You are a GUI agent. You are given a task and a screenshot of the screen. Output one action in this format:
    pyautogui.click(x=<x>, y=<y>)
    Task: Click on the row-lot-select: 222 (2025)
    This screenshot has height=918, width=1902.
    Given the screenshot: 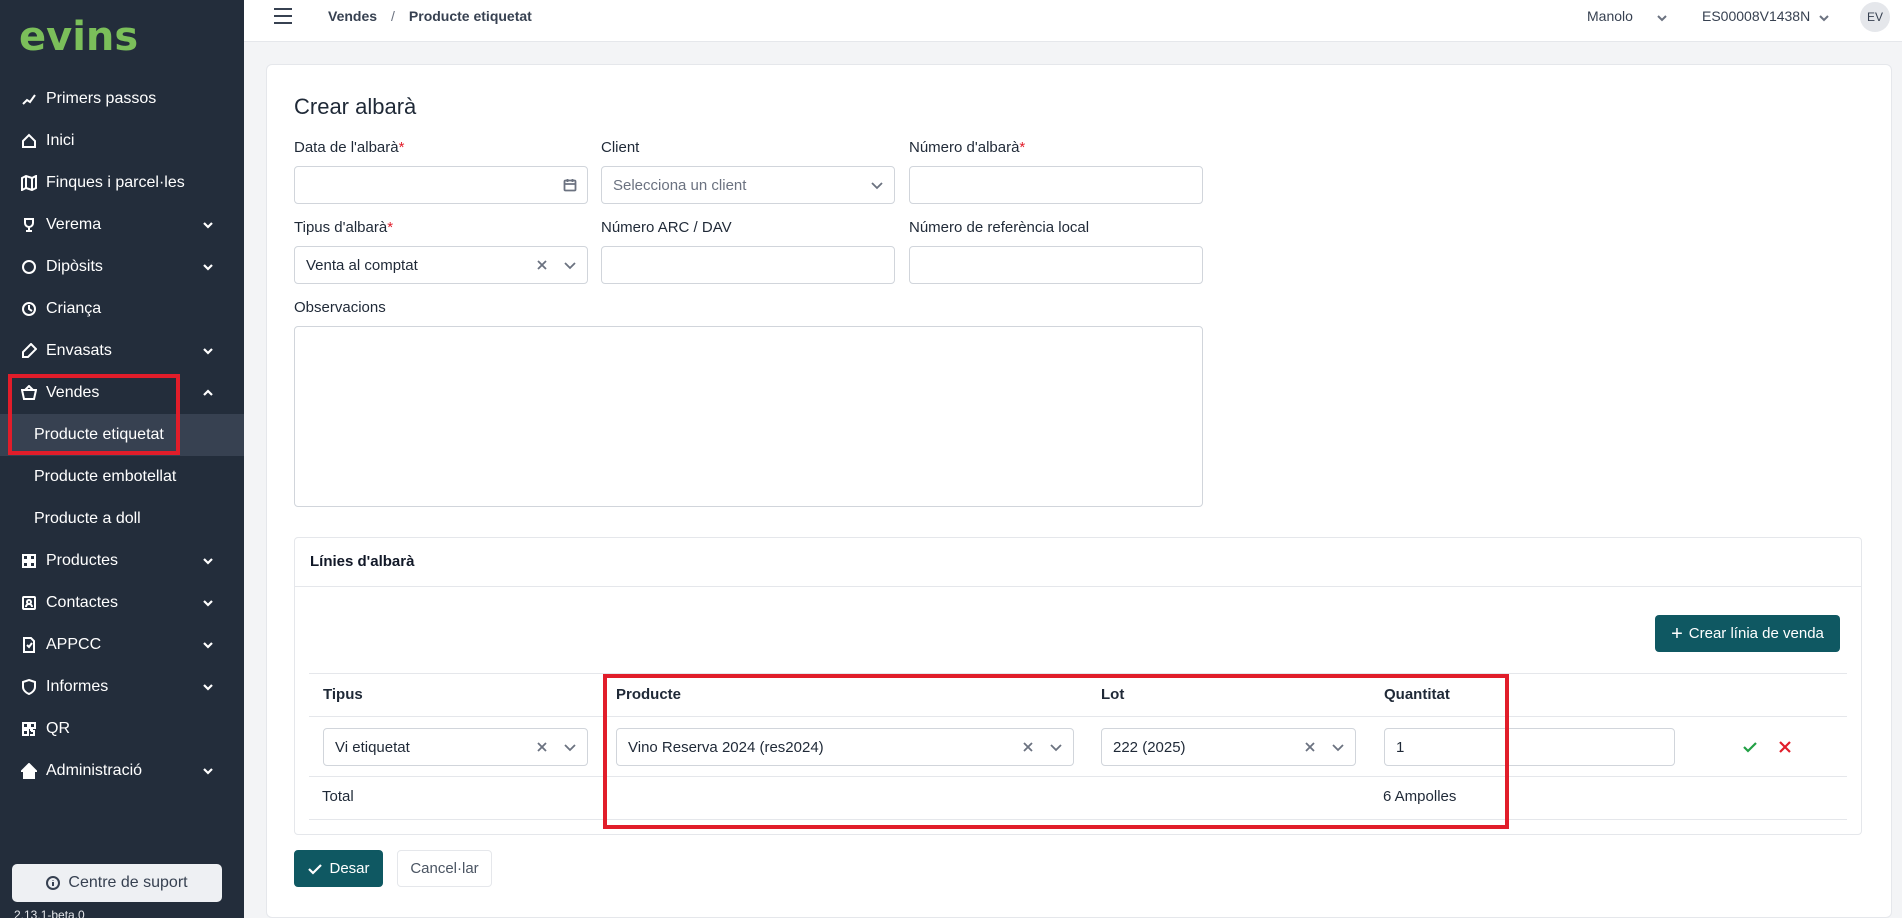 What is the action you would take?
    pyautogui.click(x=1228, y=747)
    